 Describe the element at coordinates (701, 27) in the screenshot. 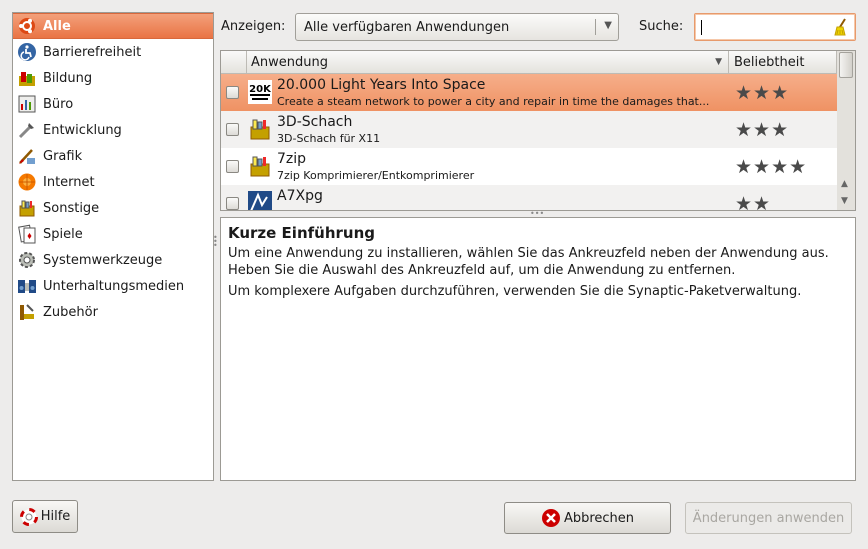

I see `text-caret` at that location.